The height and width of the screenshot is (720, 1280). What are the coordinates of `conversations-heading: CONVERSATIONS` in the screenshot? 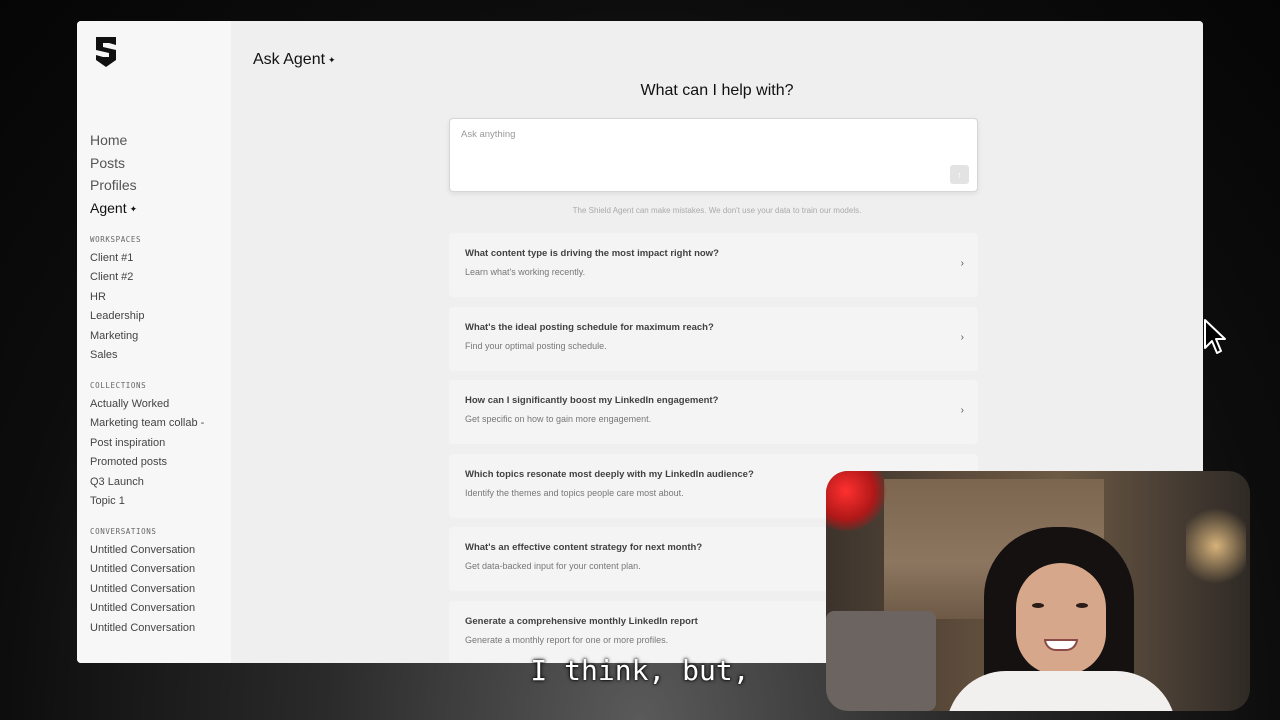 It's located at (123, 531).